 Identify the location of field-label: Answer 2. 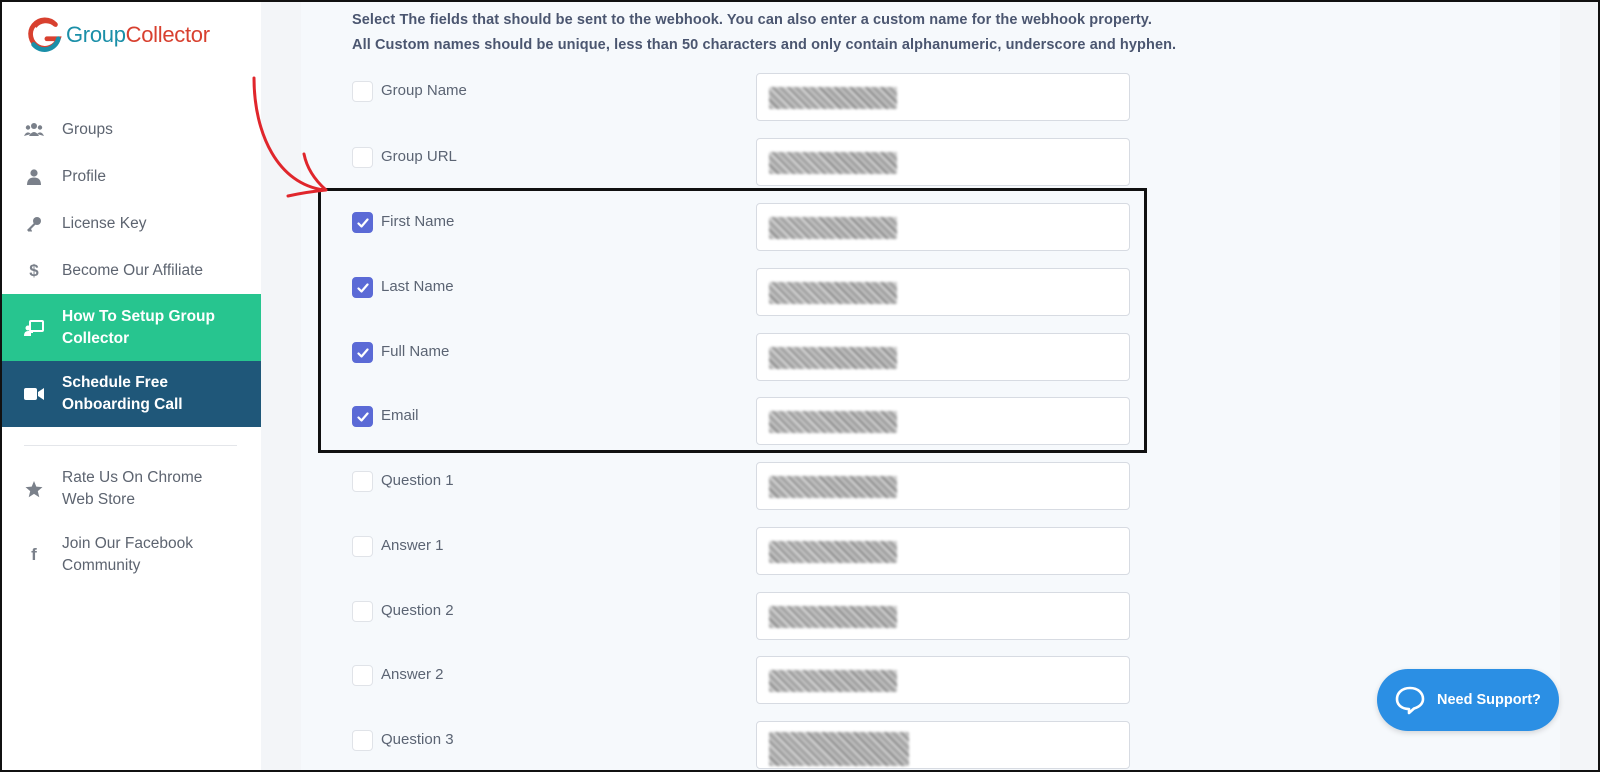
(412, 674).